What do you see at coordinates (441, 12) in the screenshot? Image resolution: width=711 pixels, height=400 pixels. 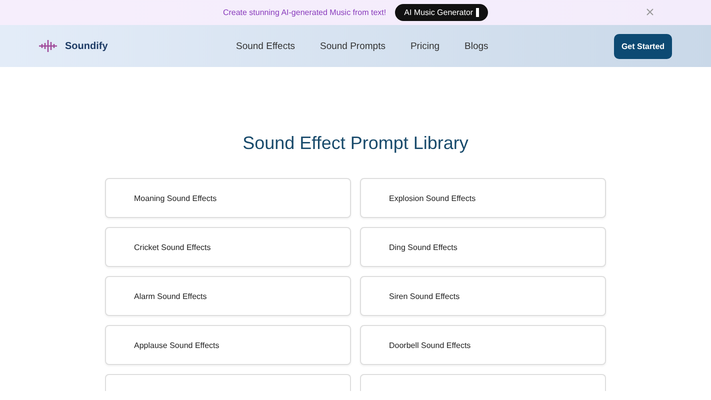 I see `generator-button: AI Music Generator` at bounding box center [441, 12].